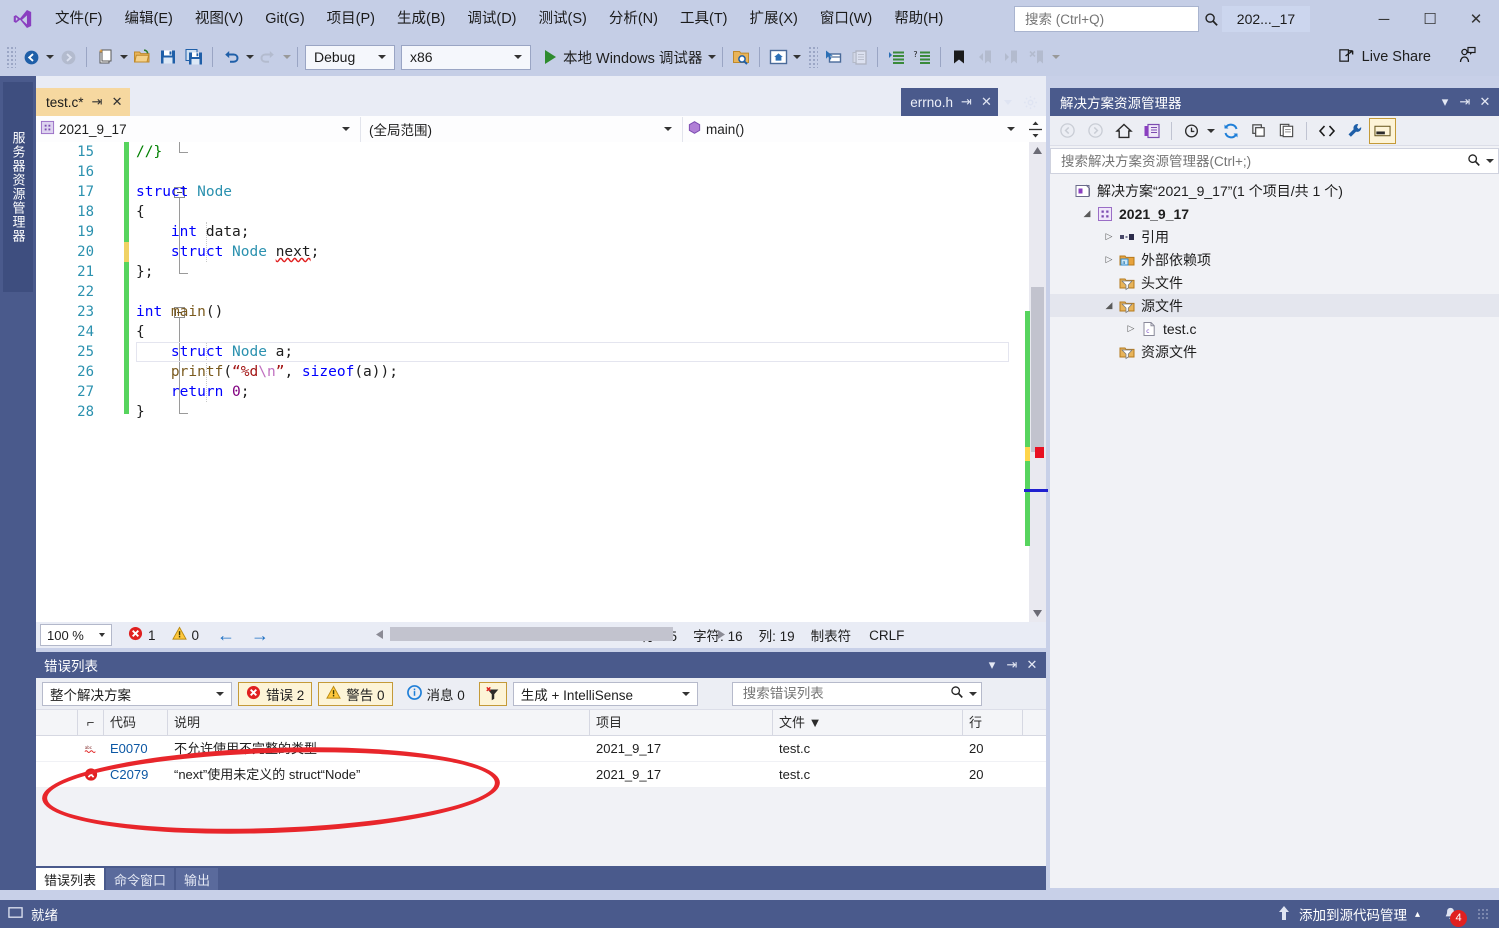 This screenshot has height=928, width=1499. Describe the element at coordinates (1326, 131) in the screenshot. I see `view-code-icon` at that location.